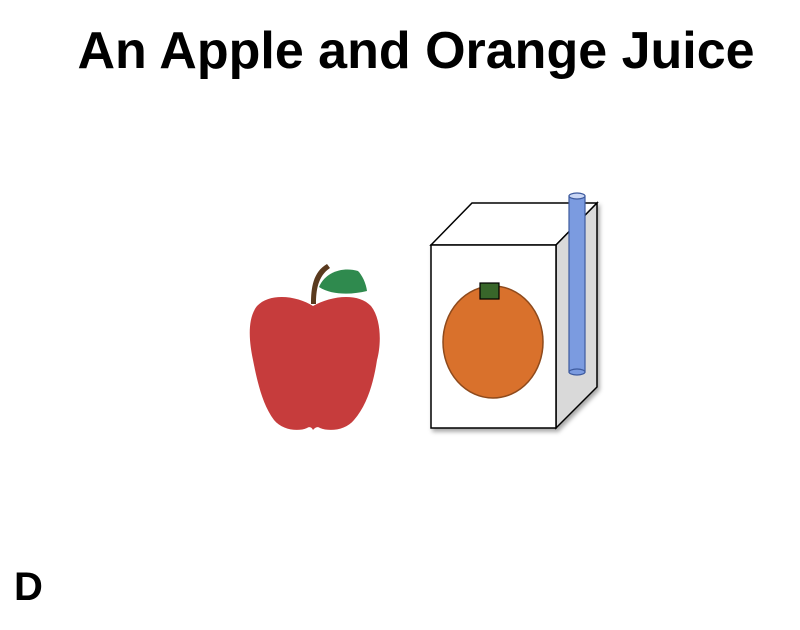 This screenshot has width=800, height=630. I want to click on option-label: D, so click(28, 587).